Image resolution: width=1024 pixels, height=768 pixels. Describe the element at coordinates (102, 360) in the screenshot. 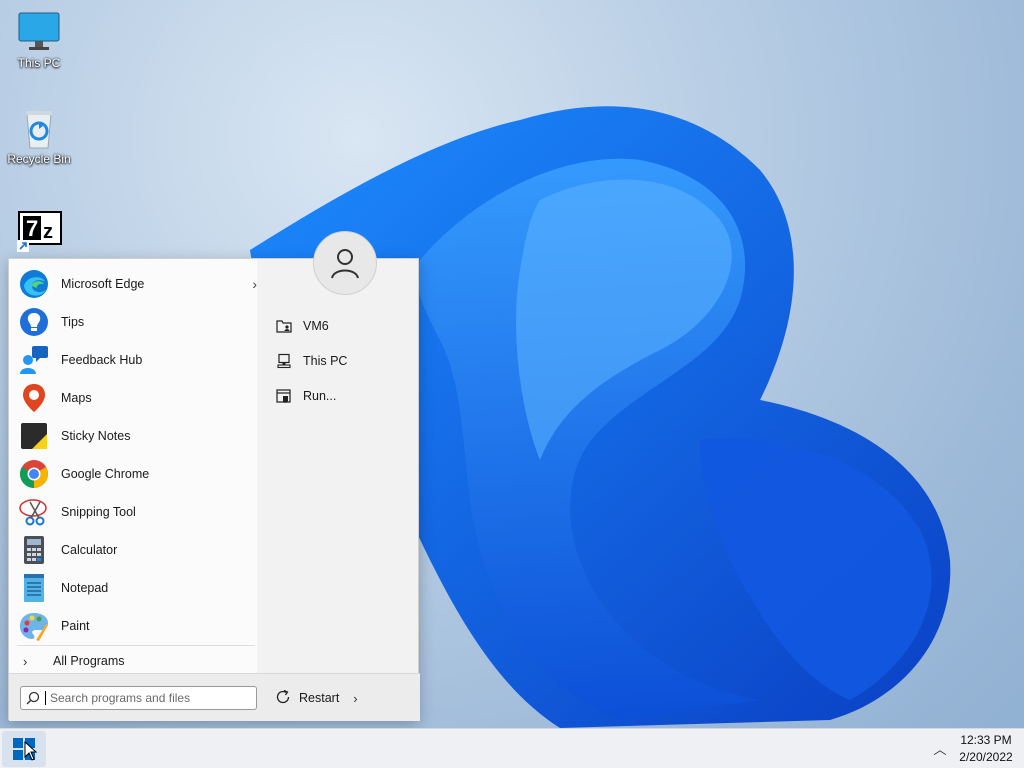

I see `program-label: Feedback Hub` at that location.